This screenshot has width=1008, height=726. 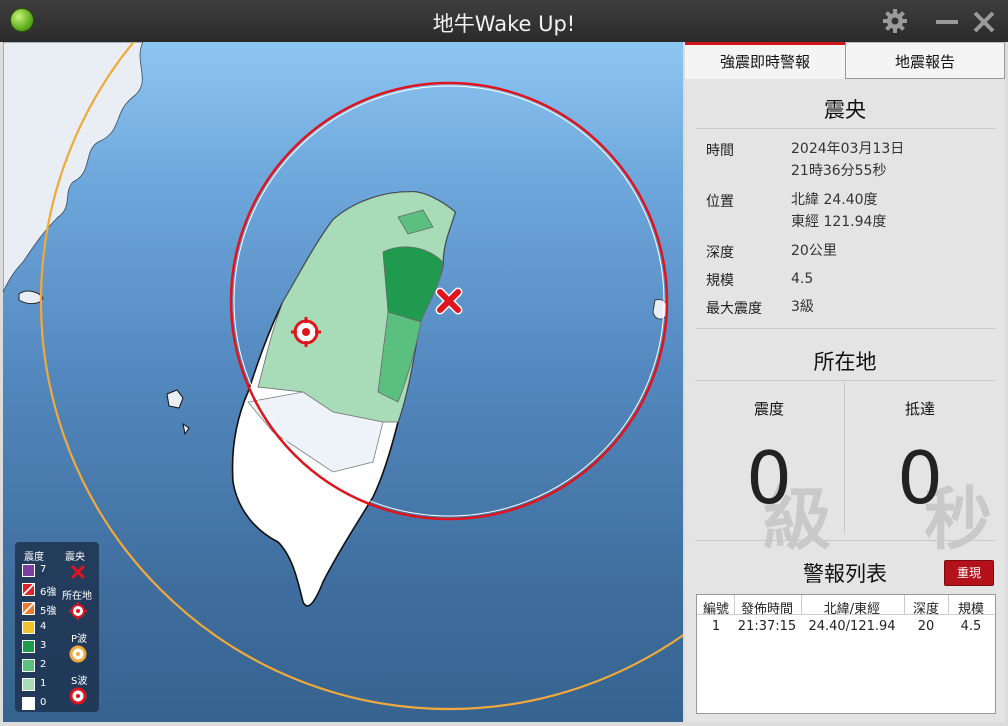 I want to click on window-title: 地牛Wake Up!, so click(x=504, y=24).